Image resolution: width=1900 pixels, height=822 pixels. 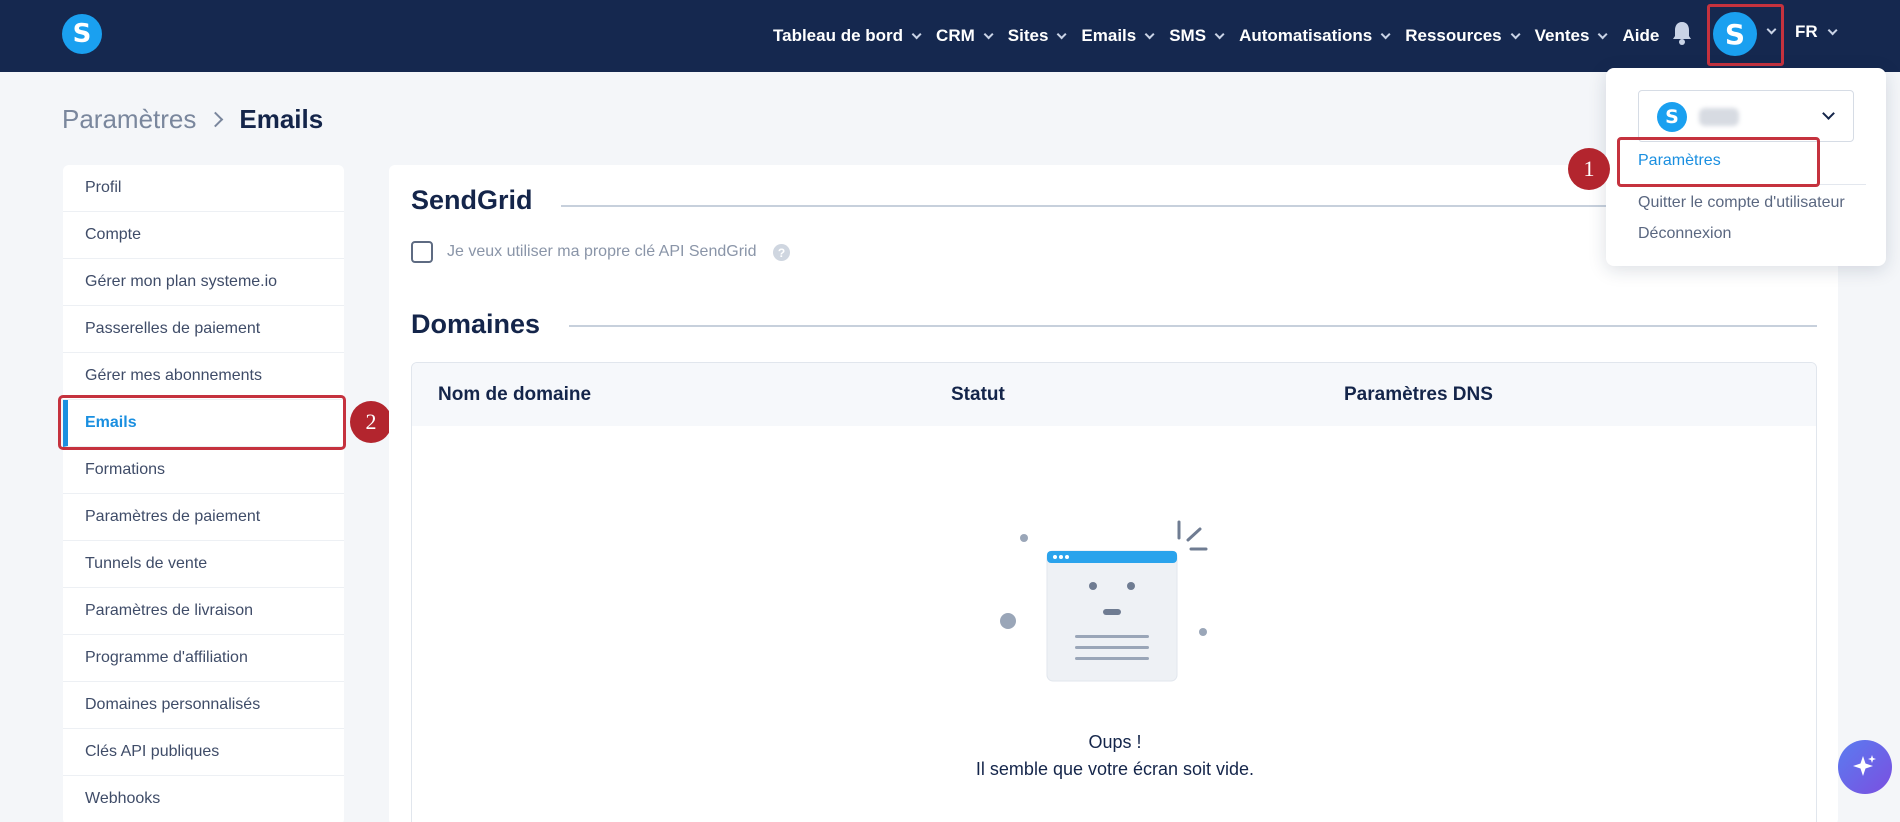 I want to click on language-selector: FR, so click(x=1816, y=32).